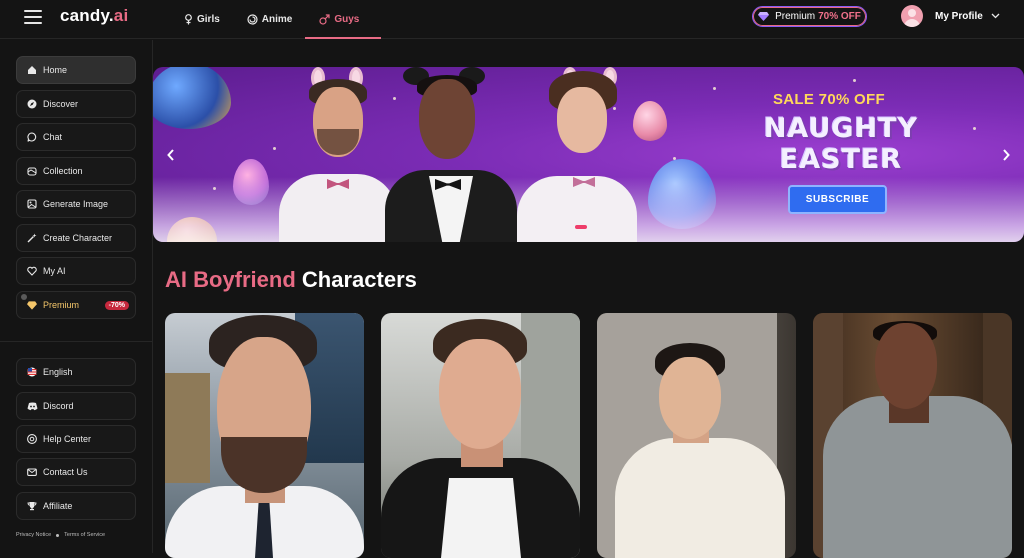 The image size is (1024, 558). Describe the element at coordinates (837, 199) in the screenshot. I see `subscribe-button: SUBSCRIBE` at that location.